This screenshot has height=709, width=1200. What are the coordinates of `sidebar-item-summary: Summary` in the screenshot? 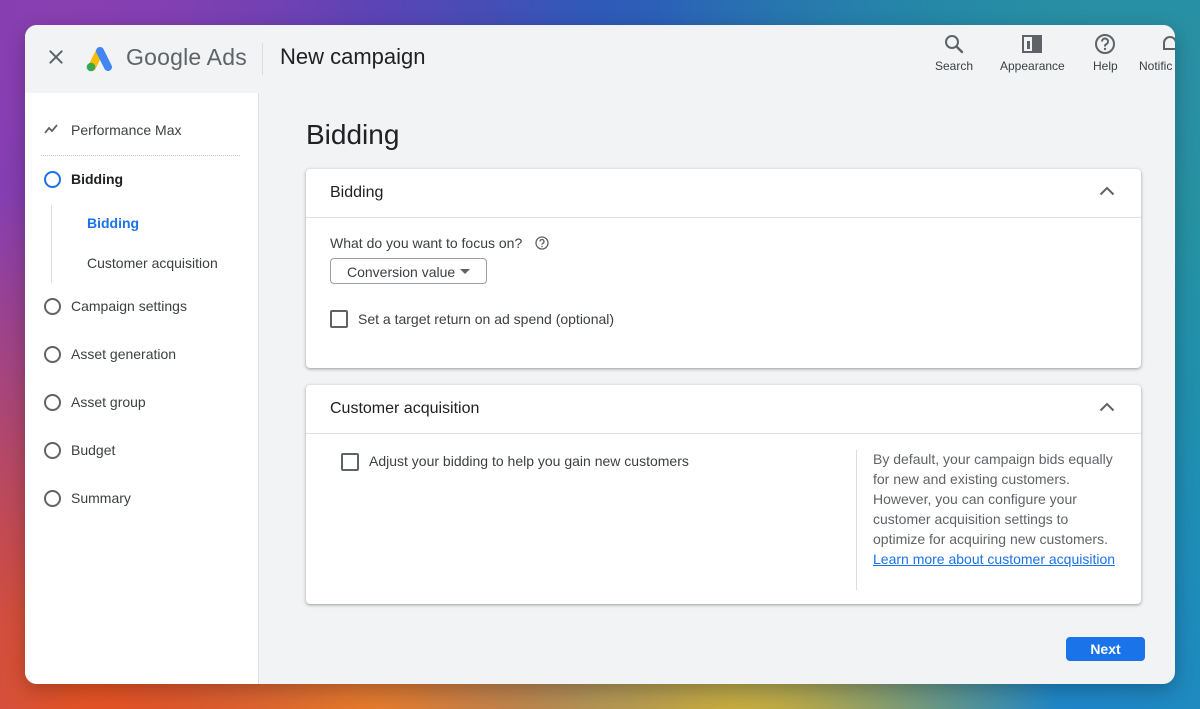 It's located at (141, 498).